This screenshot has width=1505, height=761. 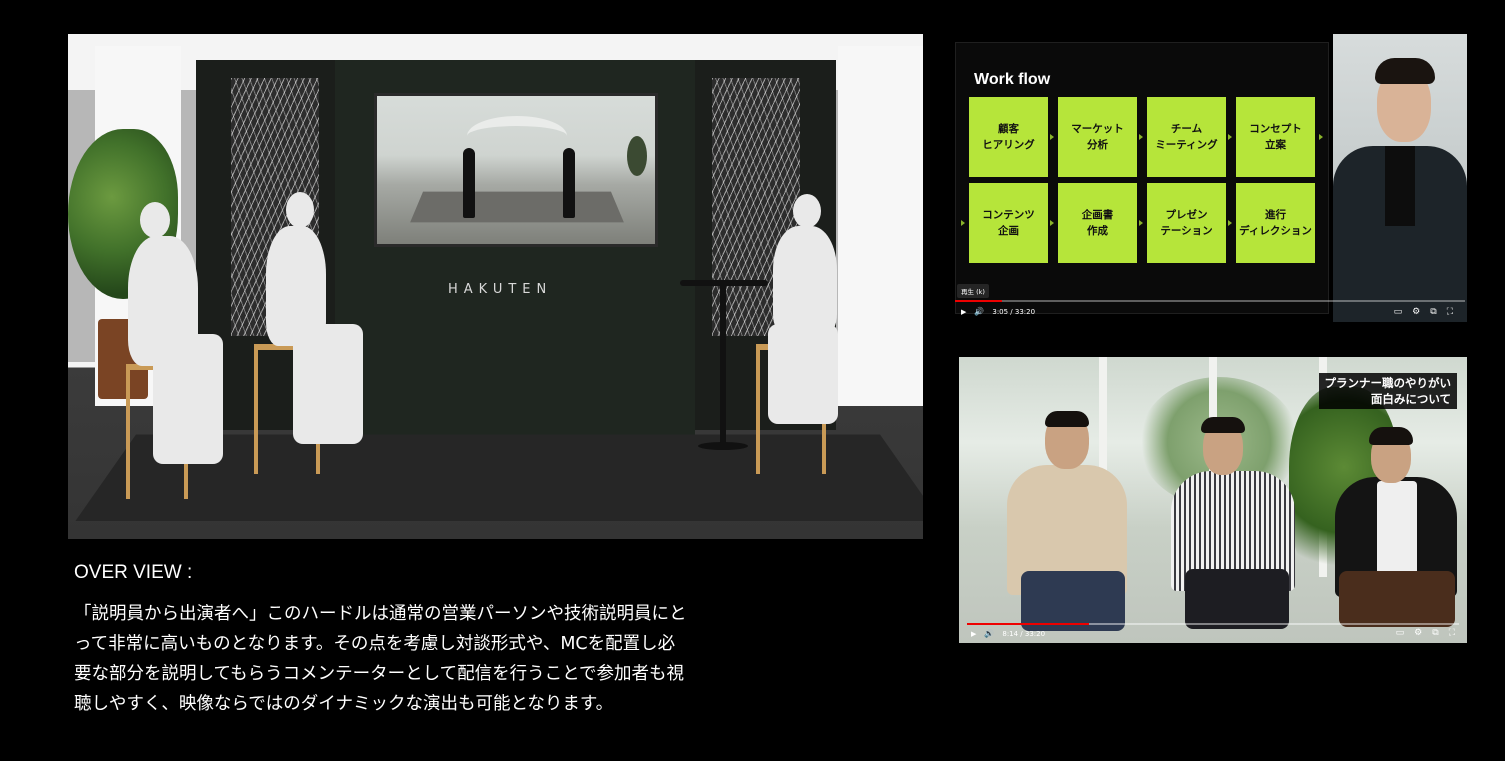 What do you see at coordinates (1387, 391) in the screenshot?
I see `video-caption: プランナー職のやりがい 面白みについて` at bounding box center [1387, 391].